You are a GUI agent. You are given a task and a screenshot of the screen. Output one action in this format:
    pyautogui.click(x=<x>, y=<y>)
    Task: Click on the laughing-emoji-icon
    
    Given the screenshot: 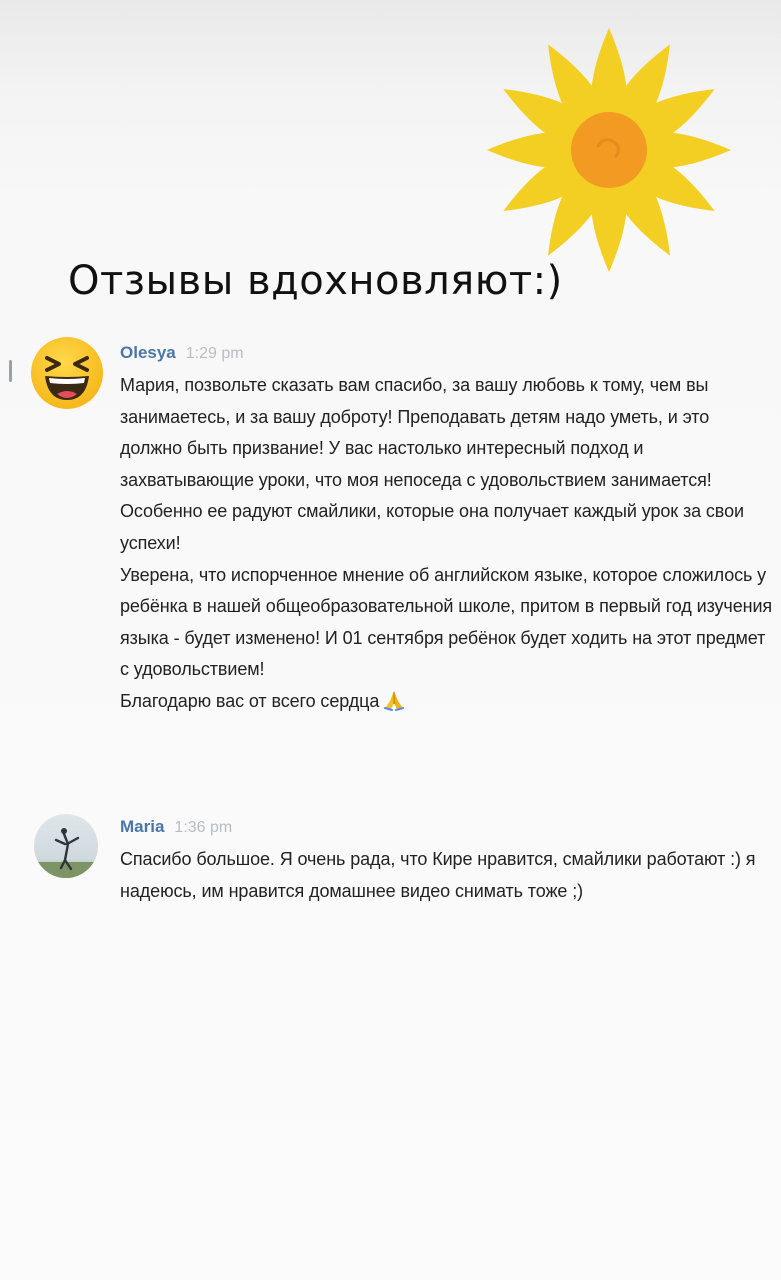 What is the action you would take?
    pyautogui.click(x=67, y=373)
    